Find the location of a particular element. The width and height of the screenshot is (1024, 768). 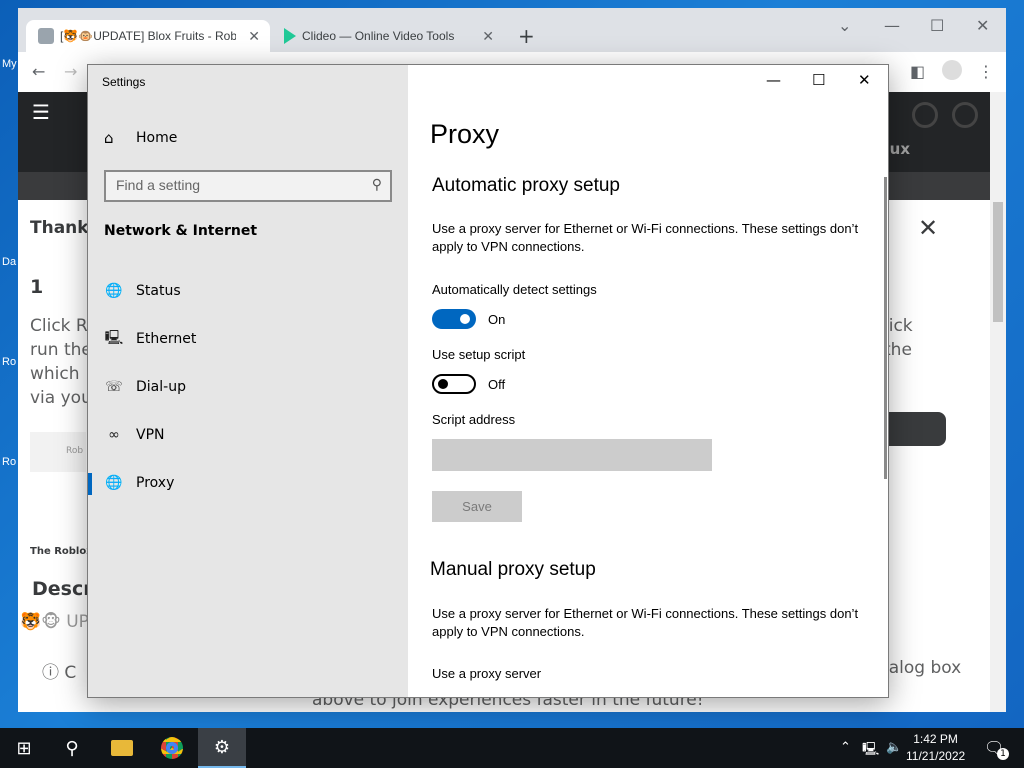

header-robux-text: ux is located at coordinates (899, 149).